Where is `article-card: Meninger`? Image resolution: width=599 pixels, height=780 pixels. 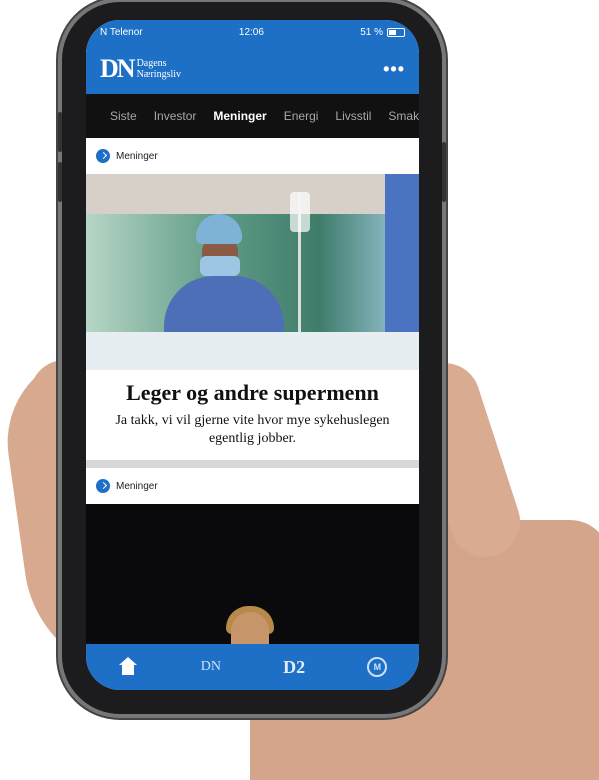 article-card: Meninger is located at coordinates (252, 561).